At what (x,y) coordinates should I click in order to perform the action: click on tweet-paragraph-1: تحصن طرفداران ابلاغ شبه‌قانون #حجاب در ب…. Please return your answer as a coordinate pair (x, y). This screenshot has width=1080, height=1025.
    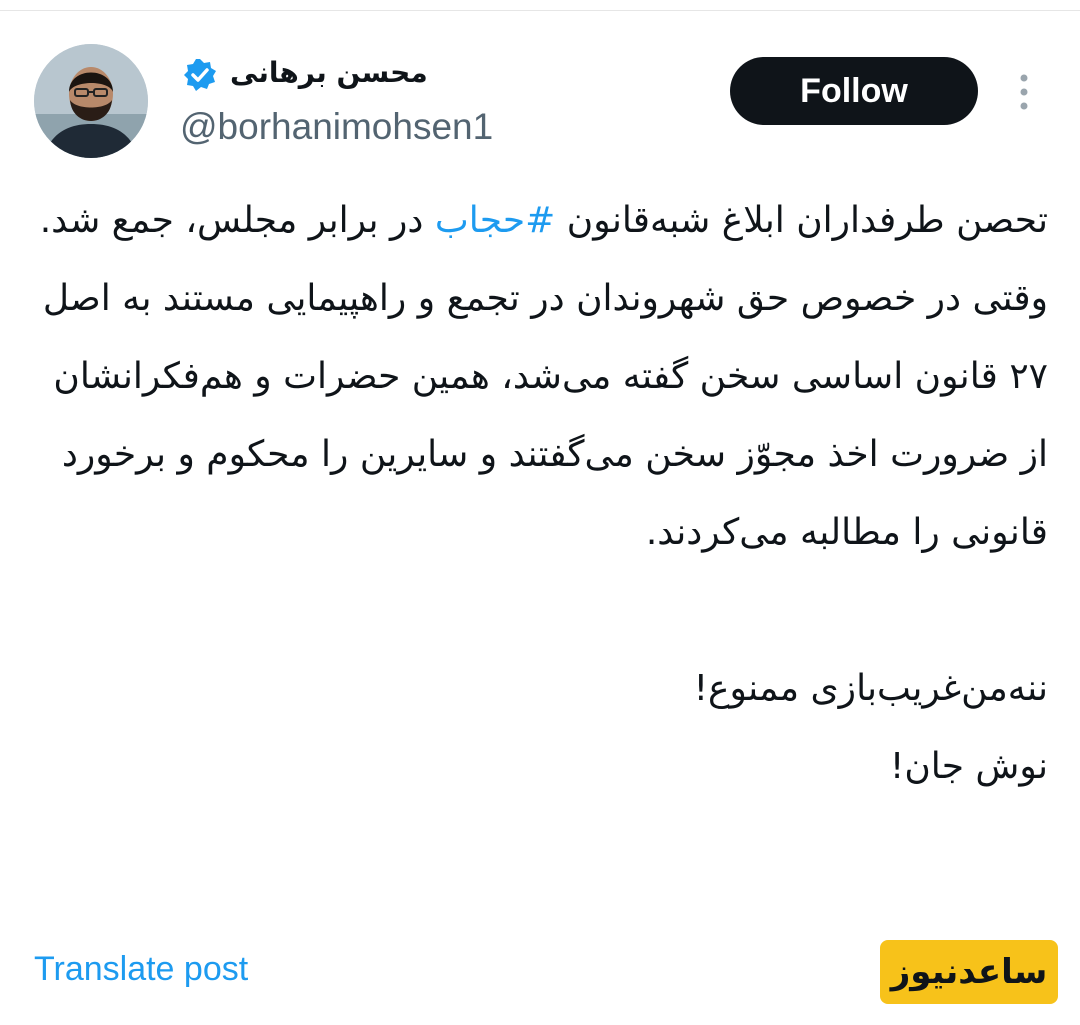
    Looking at the image, I should click on (539, 221).